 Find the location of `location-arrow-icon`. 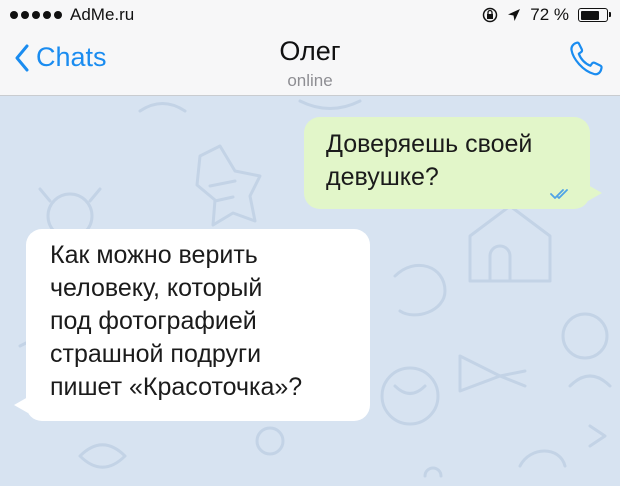

location-arrow-icon is located at coordinates (514, 15).